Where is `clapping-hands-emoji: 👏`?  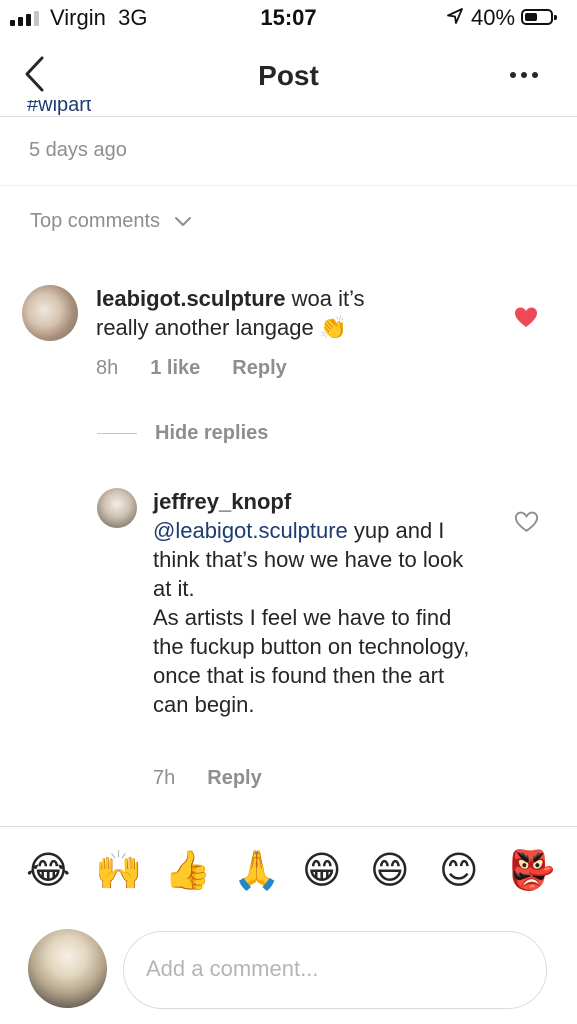
clapping-hands-emoji: 👏 is located at coordinates (333, 327).